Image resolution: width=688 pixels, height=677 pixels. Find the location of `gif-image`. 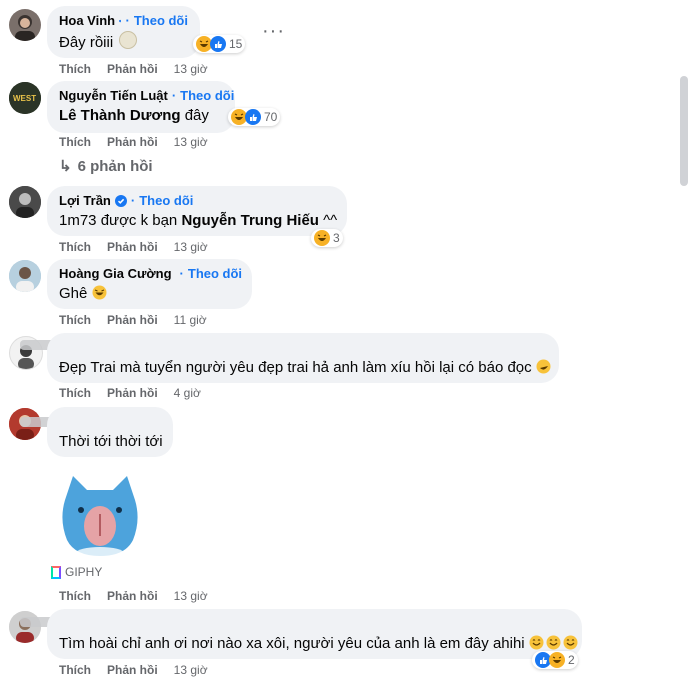

gif-image is located at coordinates (100, 515).